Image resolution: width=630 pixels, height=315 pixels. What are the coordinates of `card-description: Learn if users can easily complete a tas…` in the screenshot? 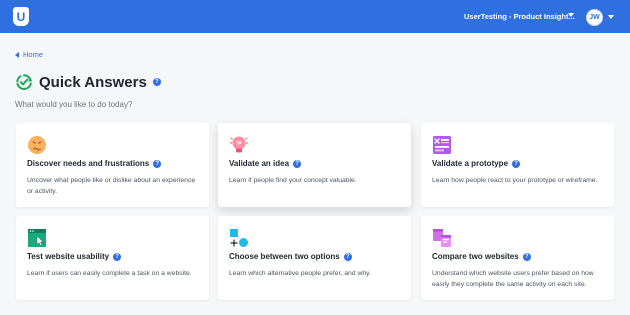 It's located at (109, 273).